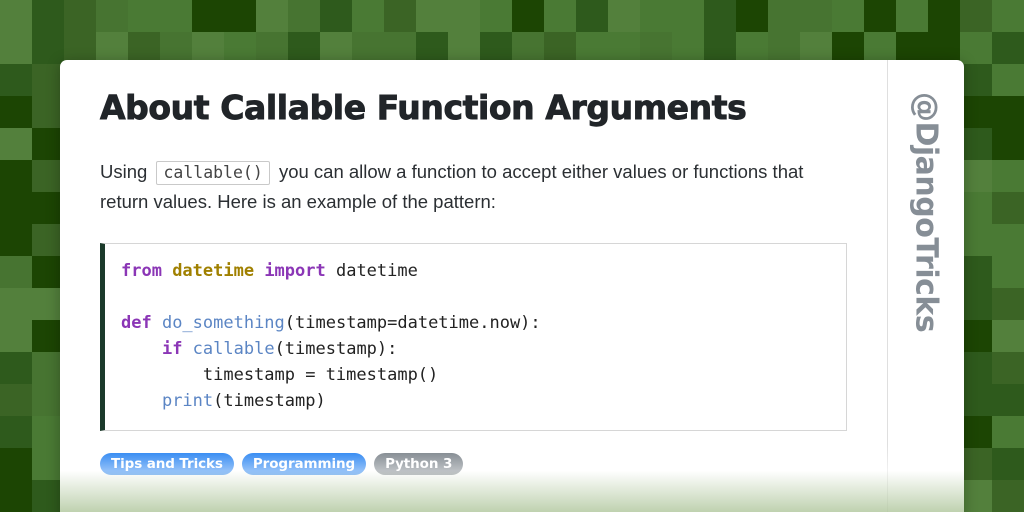 The image size is (1024, 512). I want to click on intro-text-before: Using, so click(124, 171).